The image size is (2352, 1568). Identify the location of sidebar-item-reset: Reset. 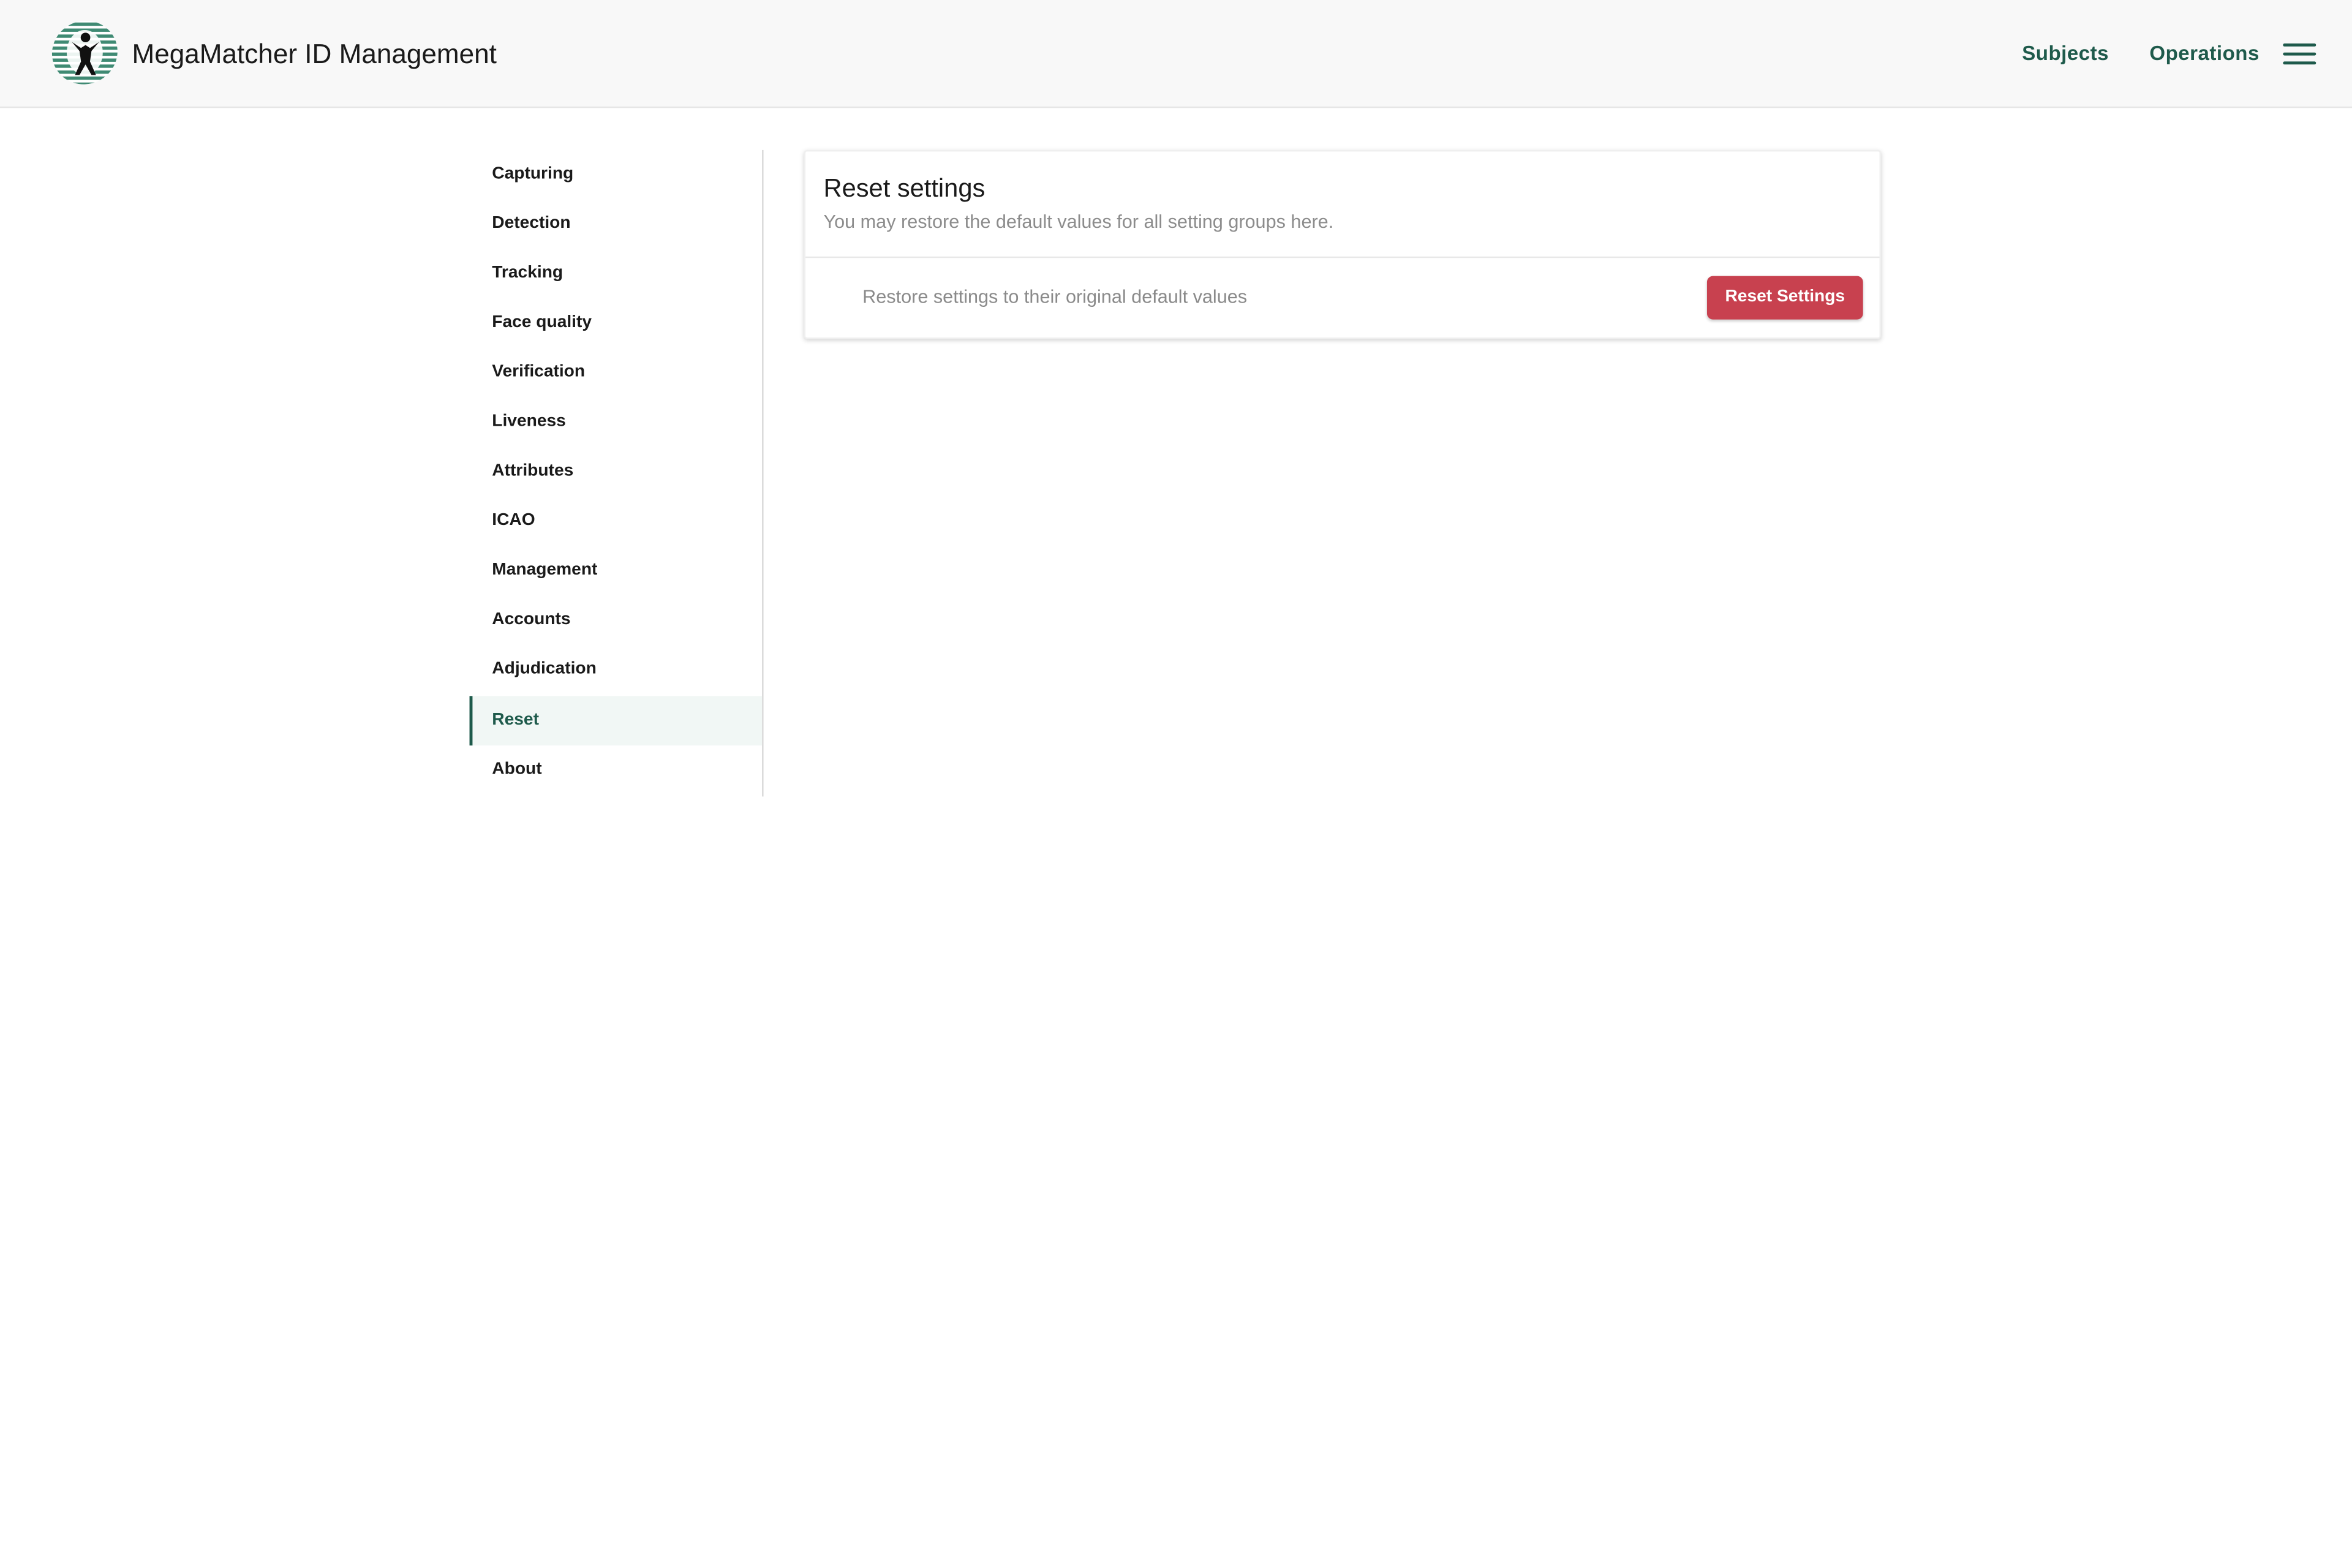
(616, 721).